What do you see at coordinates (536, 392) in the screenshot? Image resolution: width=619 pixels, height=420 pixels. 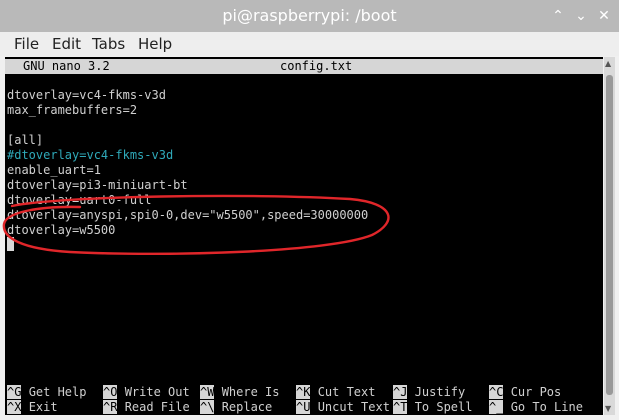 I see `shortcut-label: Cur Pos` at bounding box center [536, 392].